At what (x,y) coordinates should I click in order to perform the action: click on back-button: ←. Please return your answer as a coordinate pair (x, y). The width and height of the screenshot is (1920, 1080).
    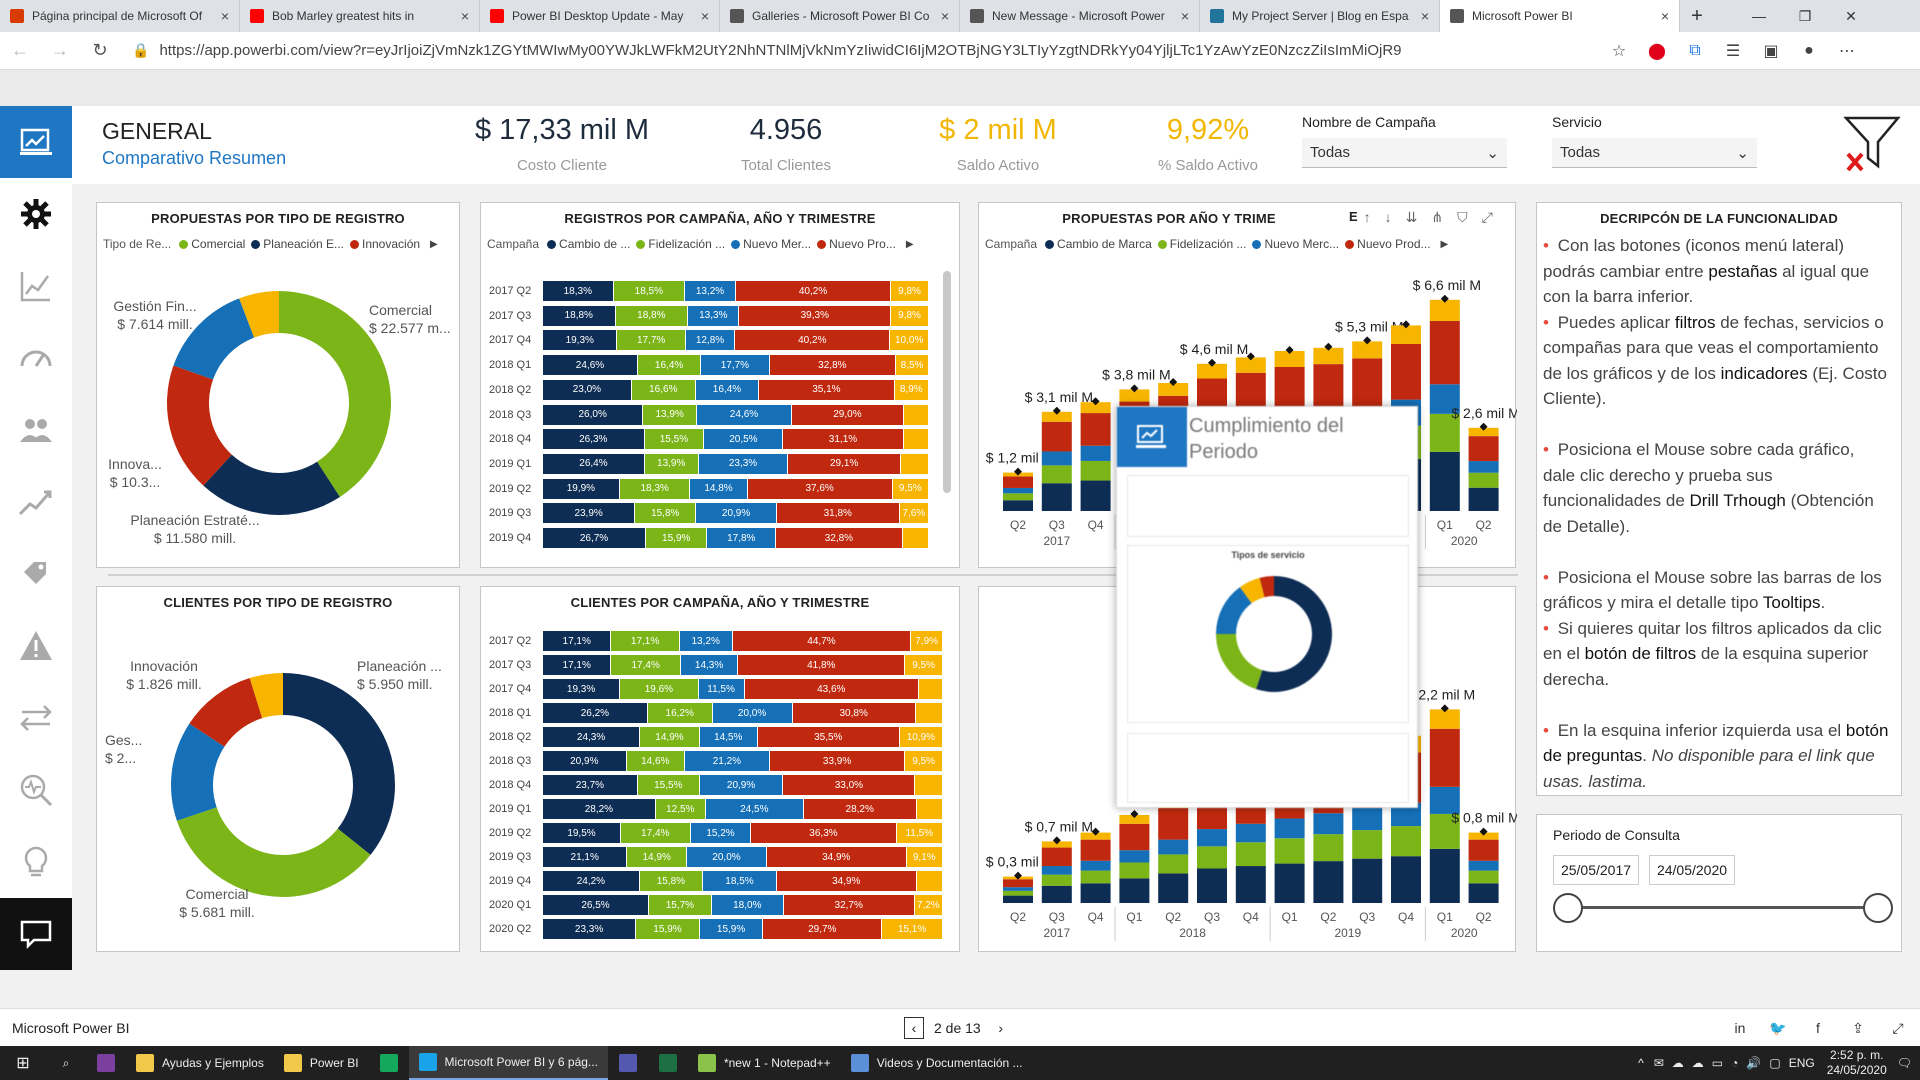
    Looking at the image, I should click on (20, 51).